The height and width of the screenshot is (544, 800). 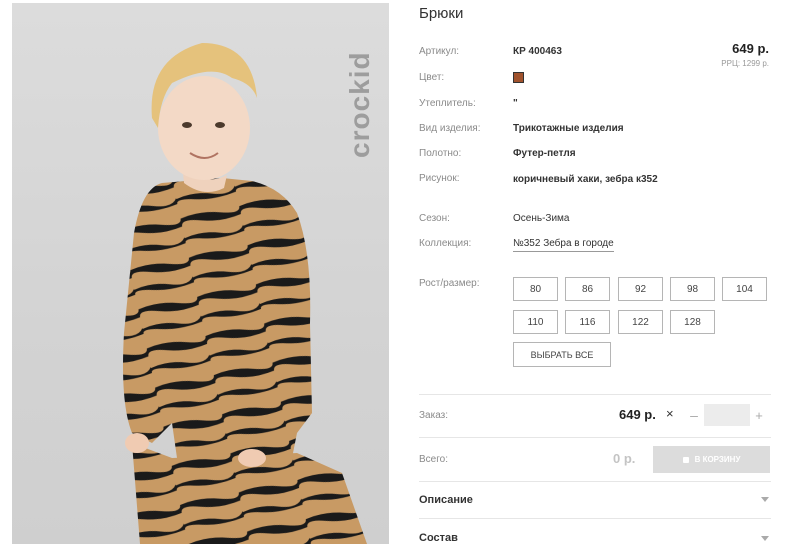 I want to click on size-label: Рост/размер:, so click(x=449, y=283).